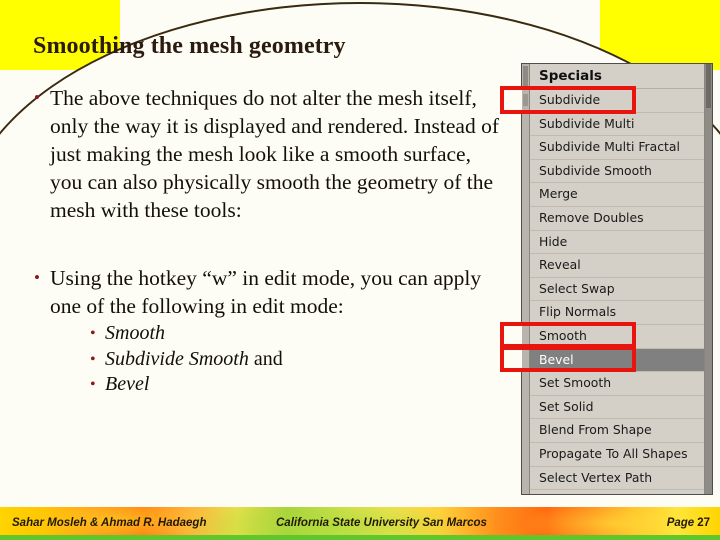 The image size is (720, 540). Describe the element at coordinates (617, 195) in the screenshot. I see `menu-item: Merge` at that location.